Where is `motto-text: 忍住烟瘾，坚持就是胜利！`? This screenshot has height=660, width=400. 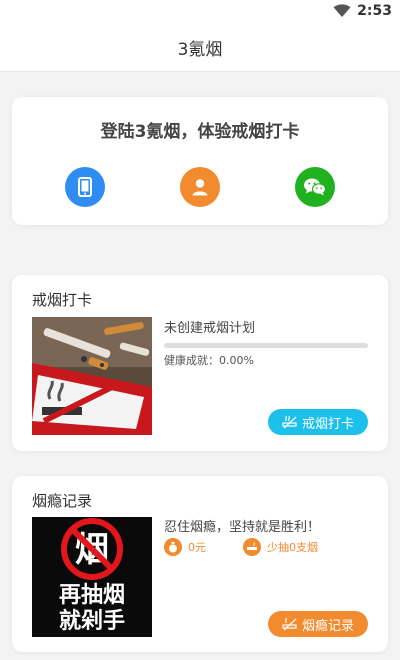 motto-text: 忍住烟瘾，坚持就是胜利！ is located at coordinates (242, 527).